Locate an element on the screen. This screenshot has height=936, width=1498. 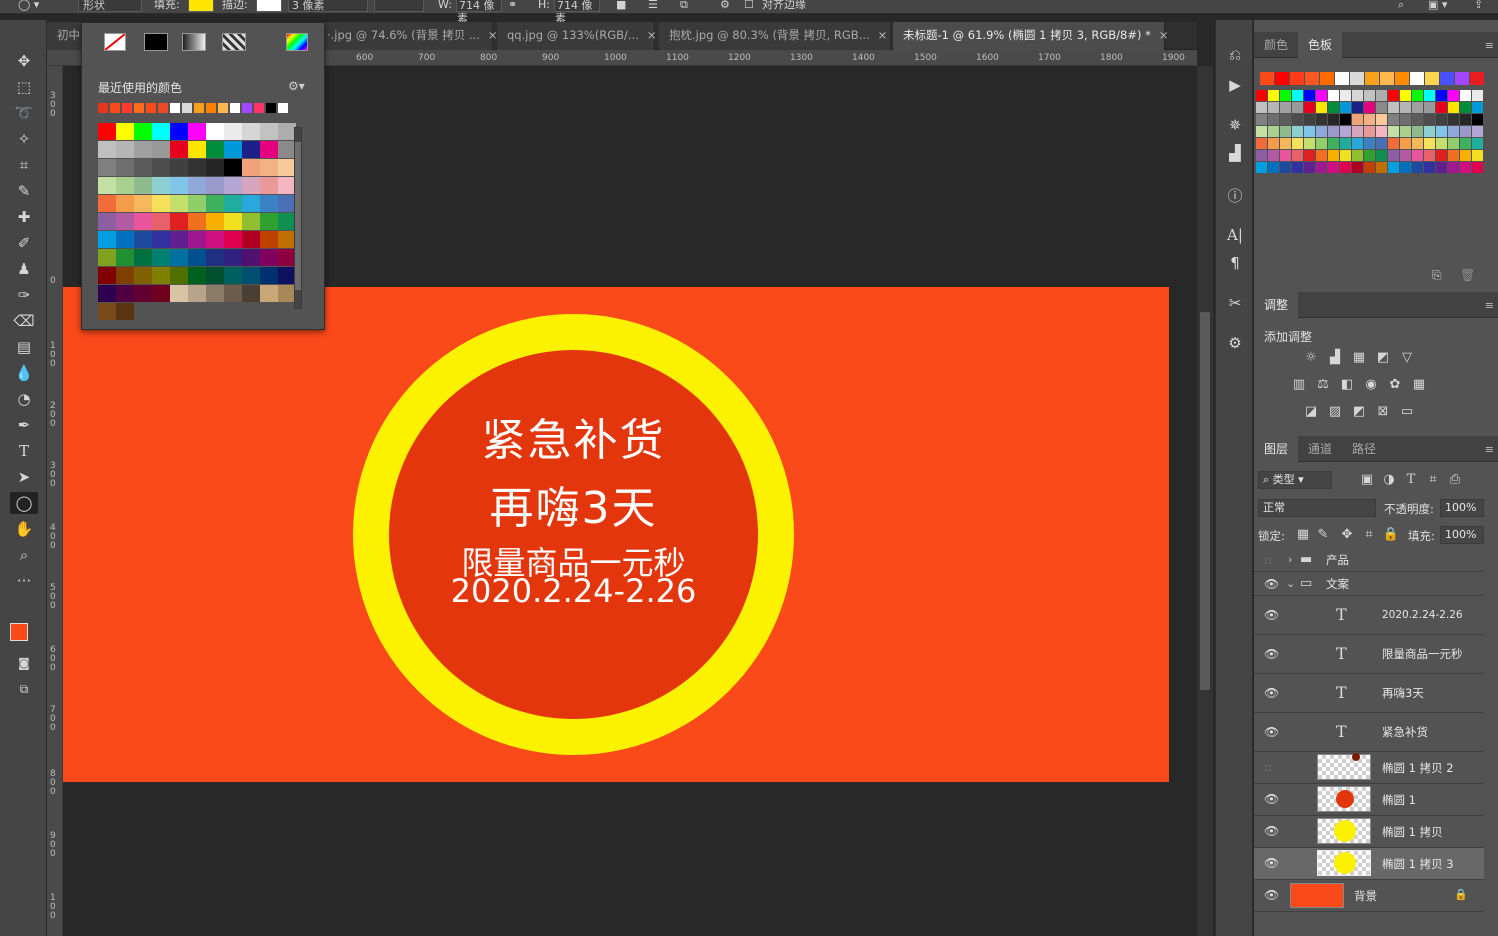
eraser-tool-icon: ⌫ is located at coordinates (24, 321).